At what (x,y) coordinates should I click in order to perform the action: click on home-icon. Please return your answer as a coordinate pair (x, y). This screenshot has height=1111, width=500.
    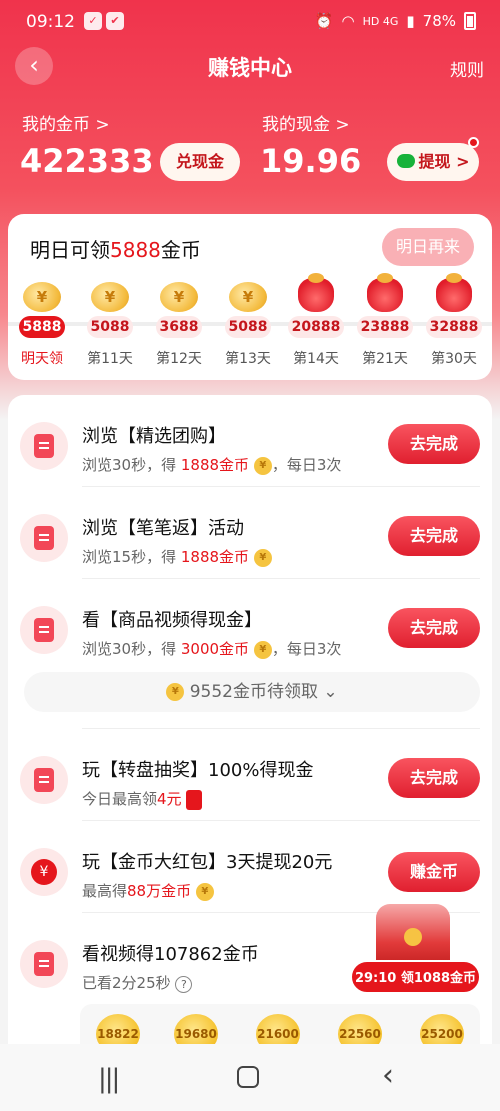
    Looking at the image, I should click on (248, 1077).